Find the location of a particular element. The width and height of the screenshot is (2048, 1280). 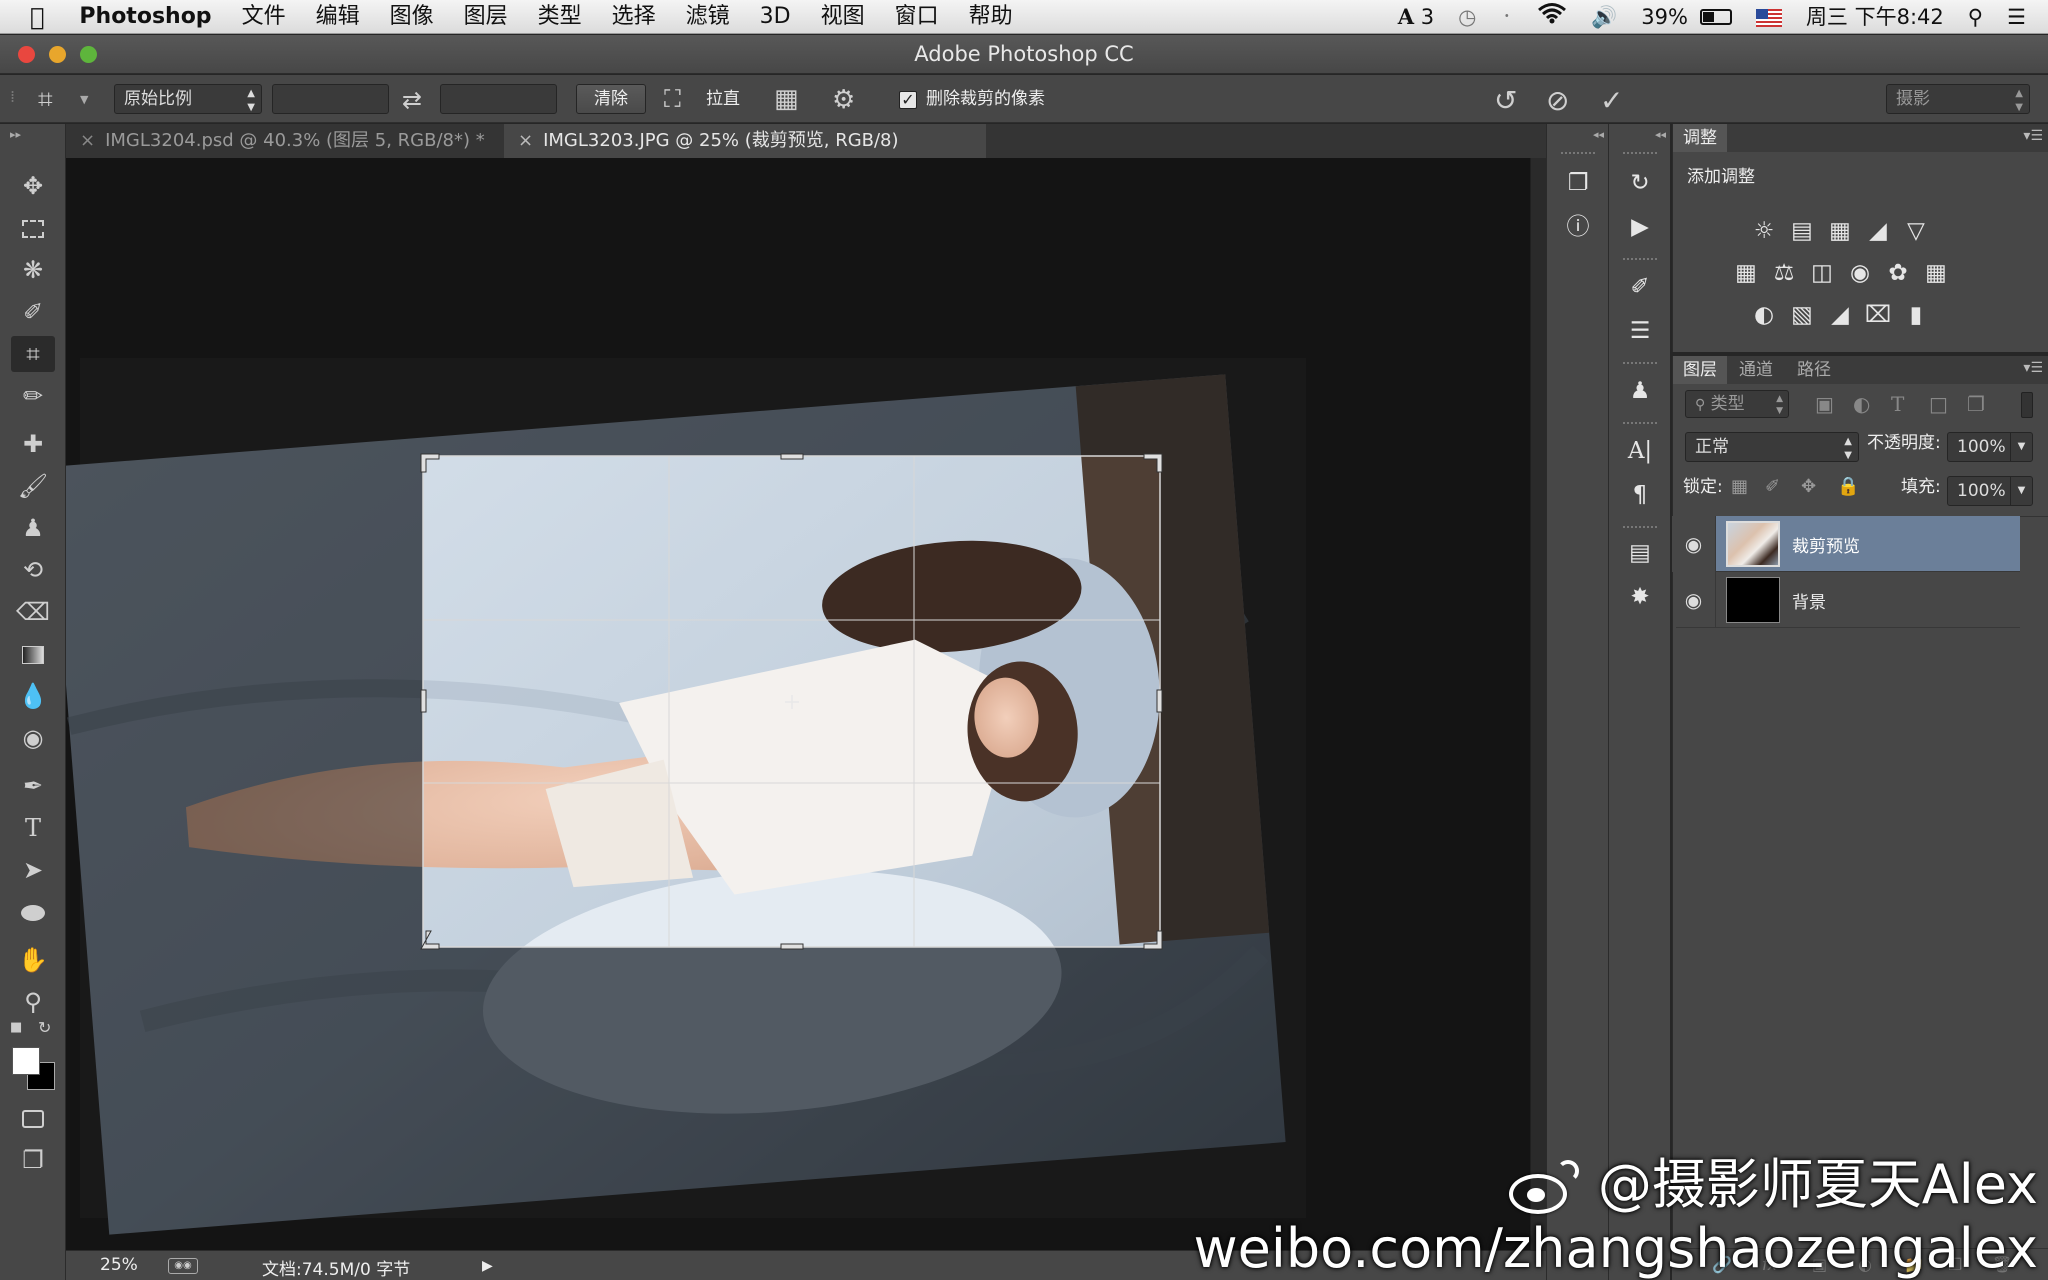

tab-document-2: × IMGL3203.JPG @ 25% (裁剪预览, RGB/8) is located at coordinates (745, 141).